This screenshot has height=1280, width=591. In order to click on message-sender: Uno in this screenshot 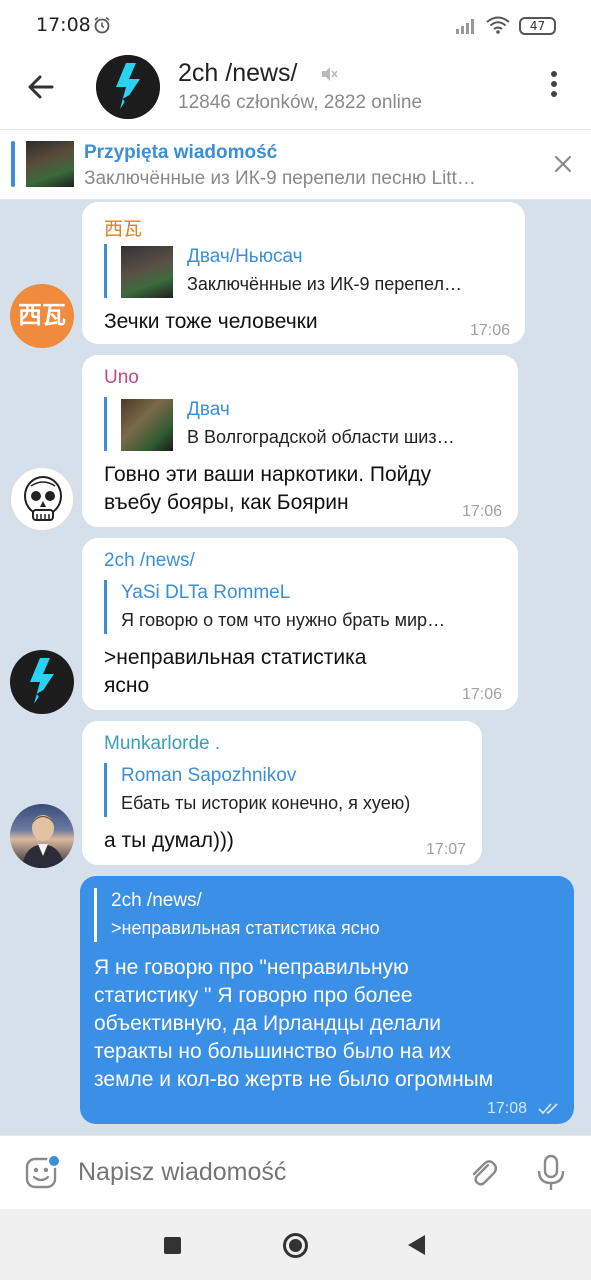, I will do `click(121, 378)`.